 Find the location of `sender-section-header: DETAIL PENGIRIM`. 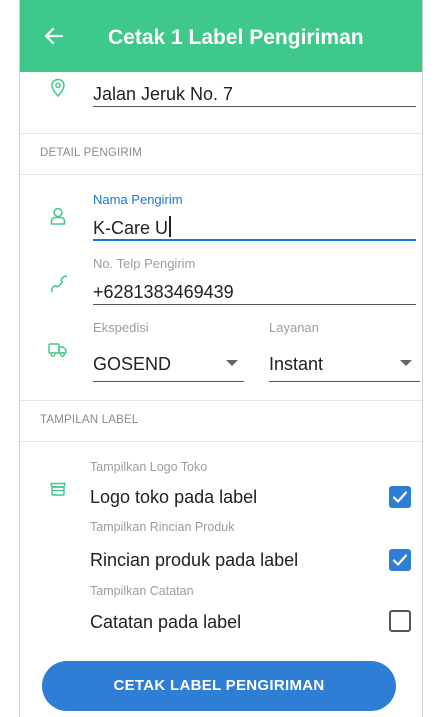

sender-section-header: DETAIL PENGIRIM is located at coordinates (221, 154).